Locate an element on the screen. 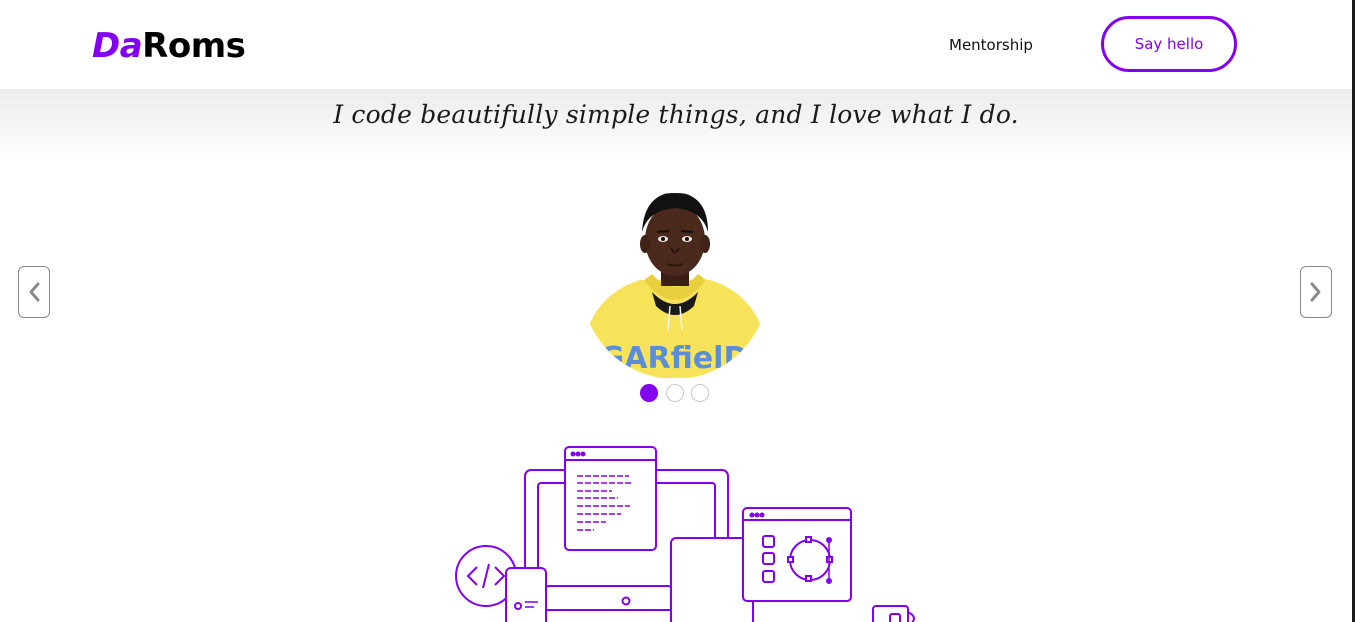 This screenshot has height=622, width=1355. hoodie-print: GARfielD is located at coordinates (674, 358).